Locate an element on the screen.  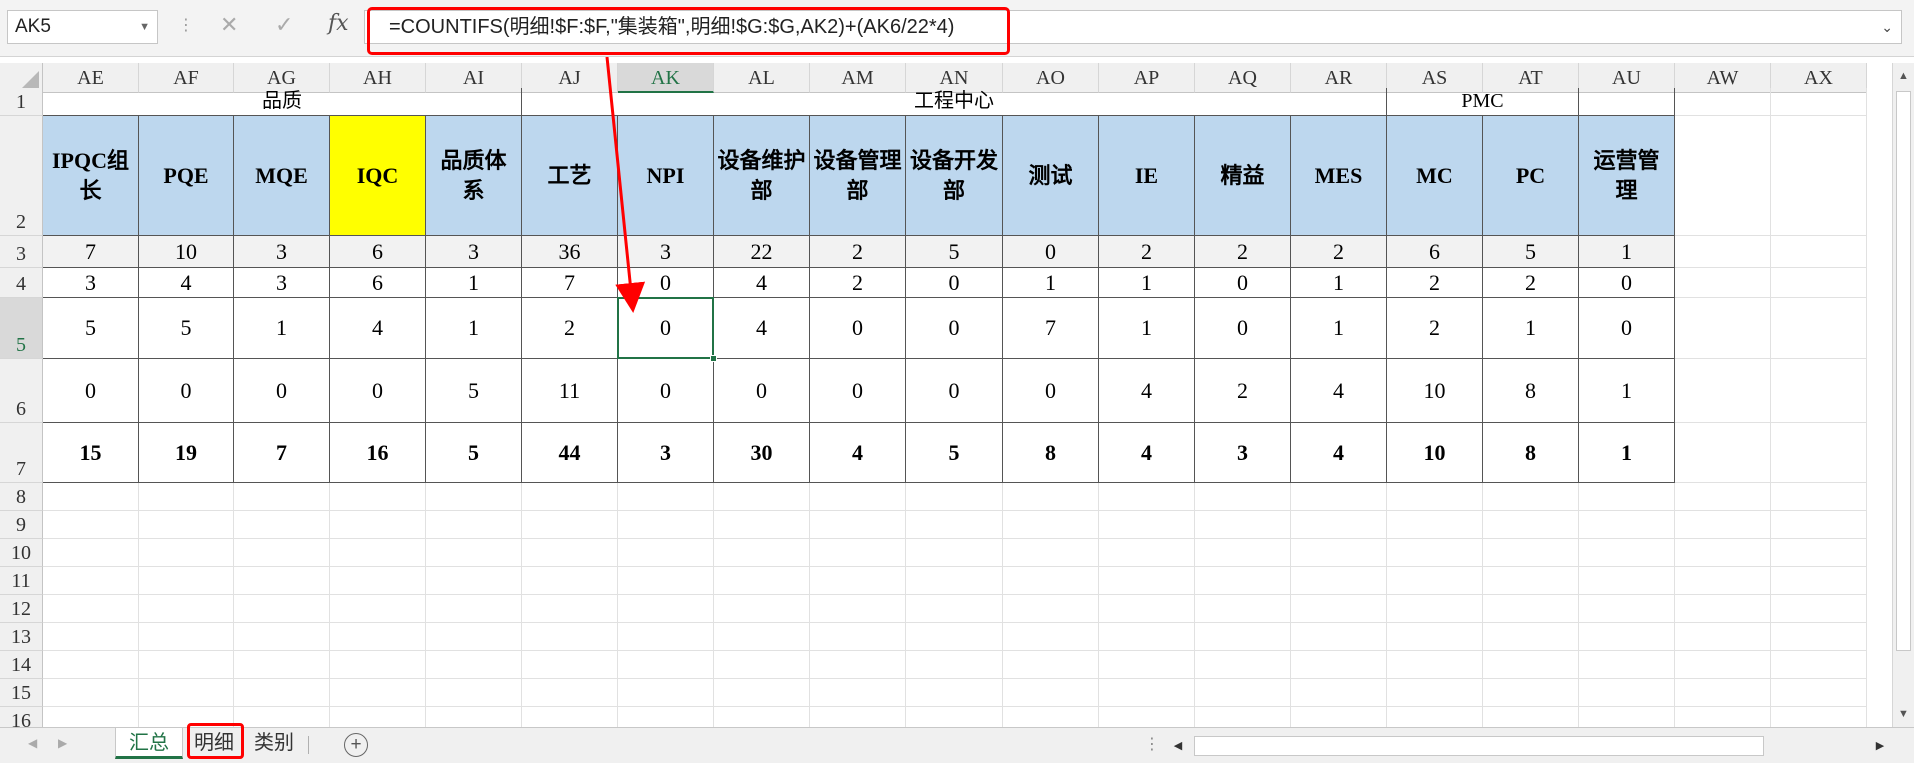
chevron-down-icon: ▼ is located at coordinates (144, 27).